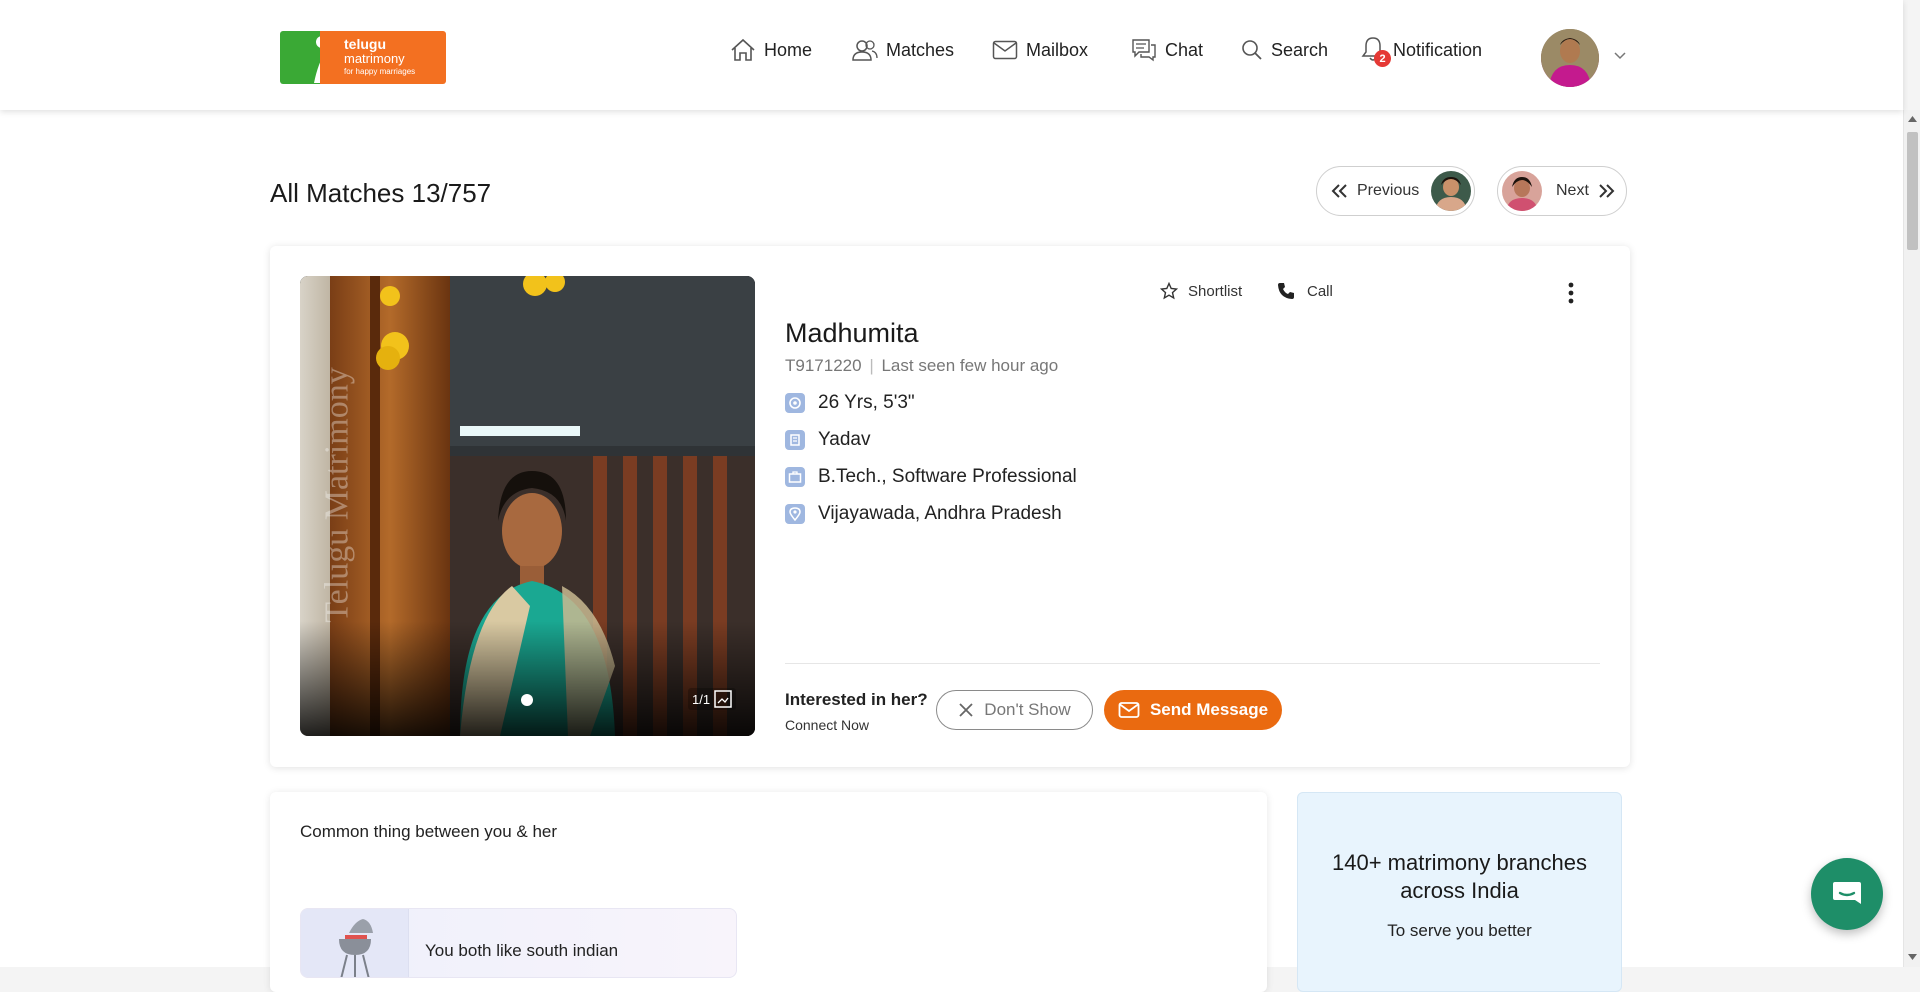 Image resolution: width=1920 pixels, height=992 pixels. Describe the element at coordinates (788, 49) in the screenshot. I see `nav-home-label: Home` at that location.